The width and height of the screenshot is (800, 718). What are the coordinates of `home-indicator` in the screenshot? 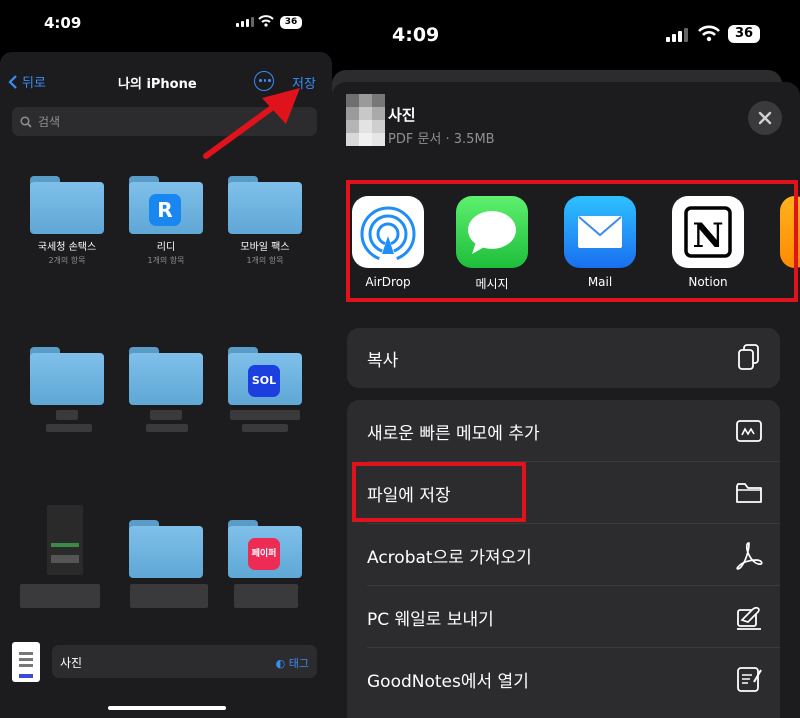 It's located at (167, 708).